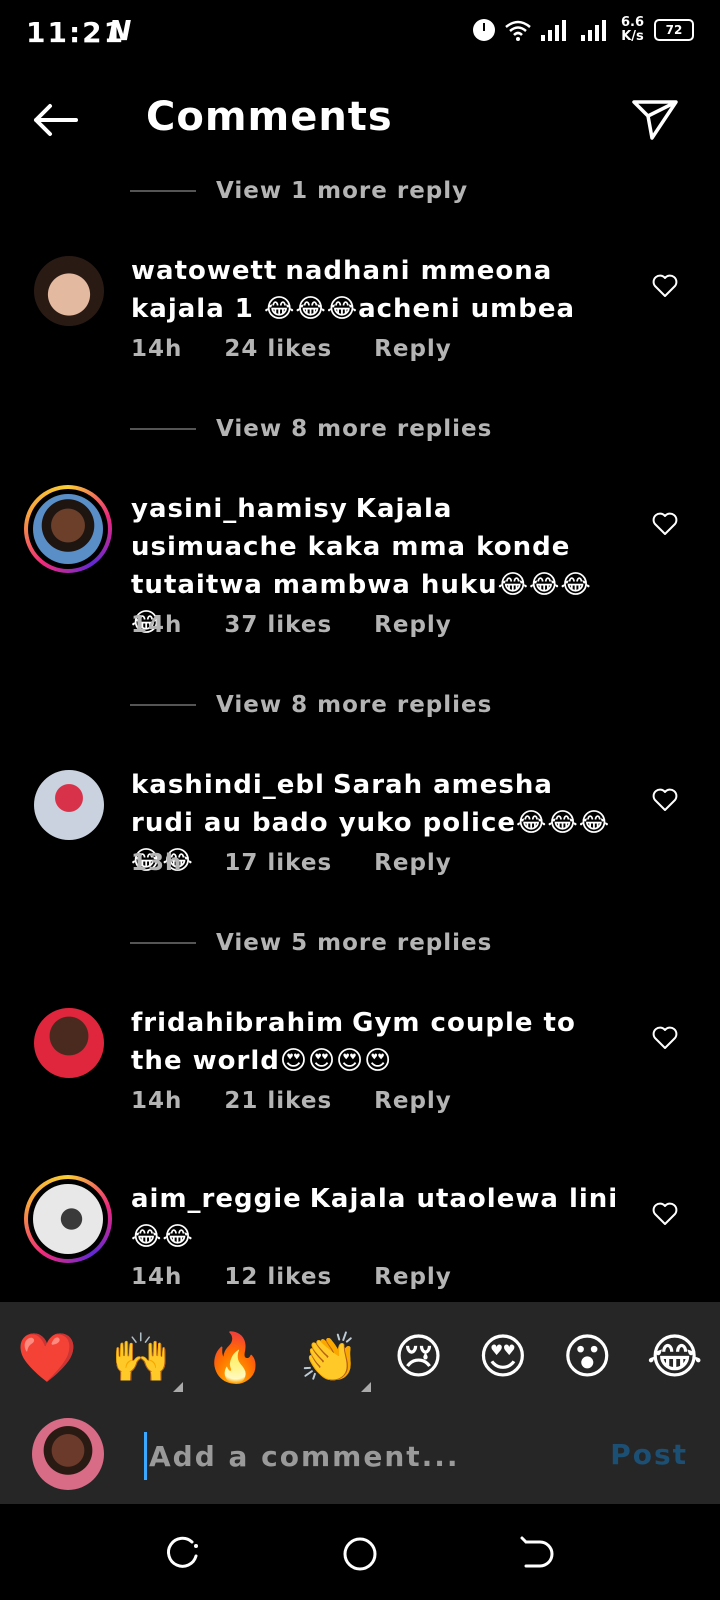  What do you see at coordinates (419, 1357) in the screenshot?
I see `crying-emoji-button: 😢` at bounding box center [419, 1357].